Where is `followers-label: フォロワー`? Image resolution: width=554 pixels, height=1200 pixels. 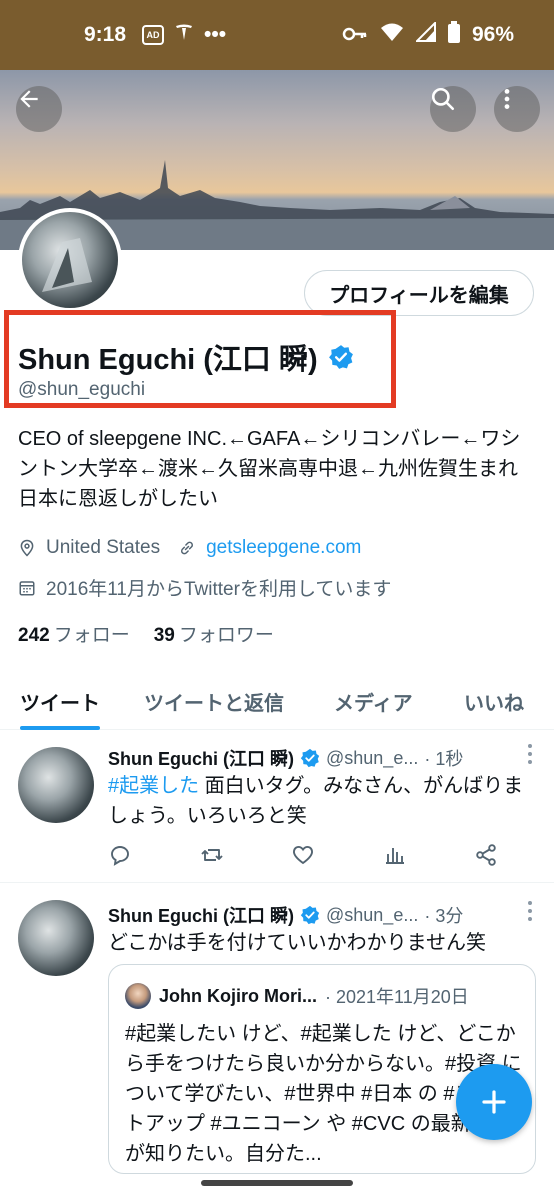 followers-label: フォロワー is located at coordinates (226, 635).